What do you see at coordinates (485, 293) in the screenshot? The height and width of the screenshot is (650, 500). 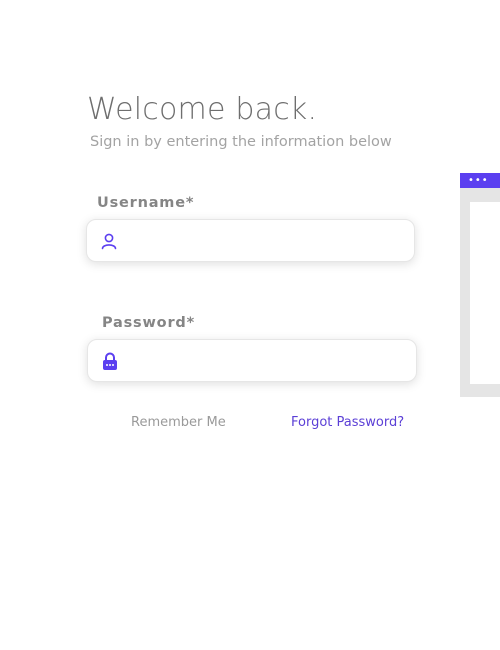 I see `window-pane` at bounding box center [485, 293].